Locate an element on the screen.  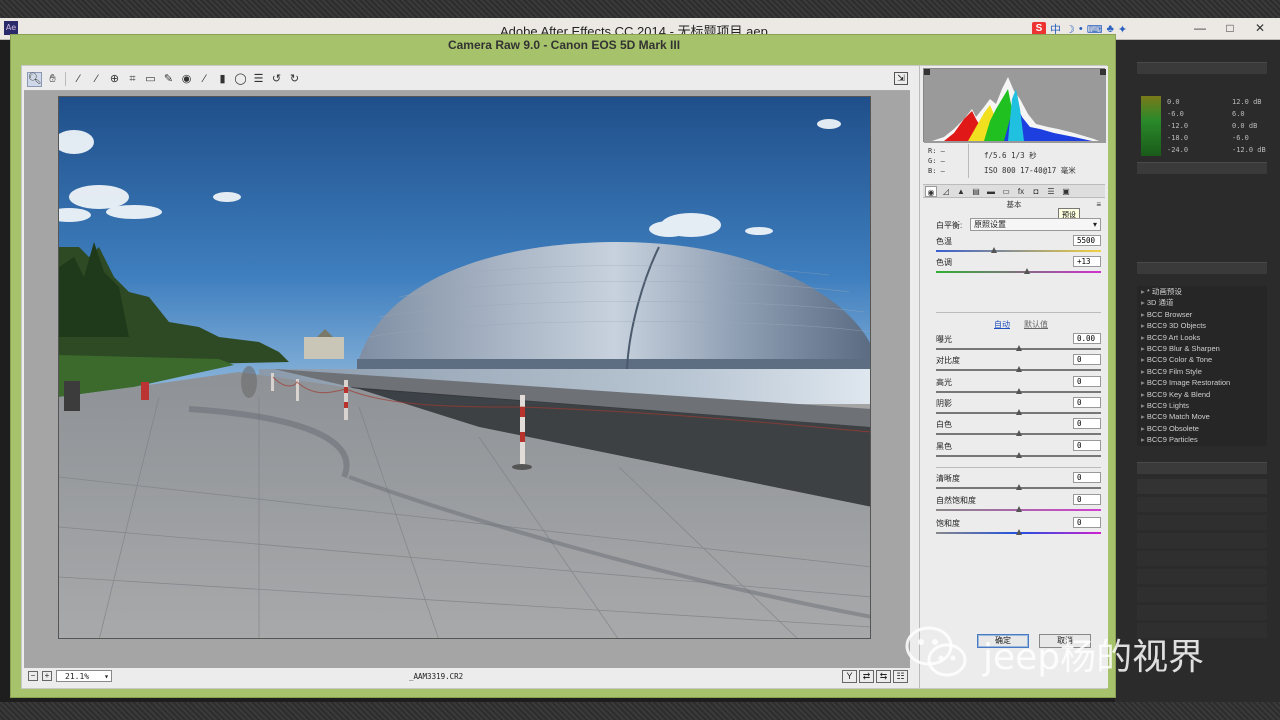
rotate-cw-icon: ↻ is located at coordinates (294, 79).